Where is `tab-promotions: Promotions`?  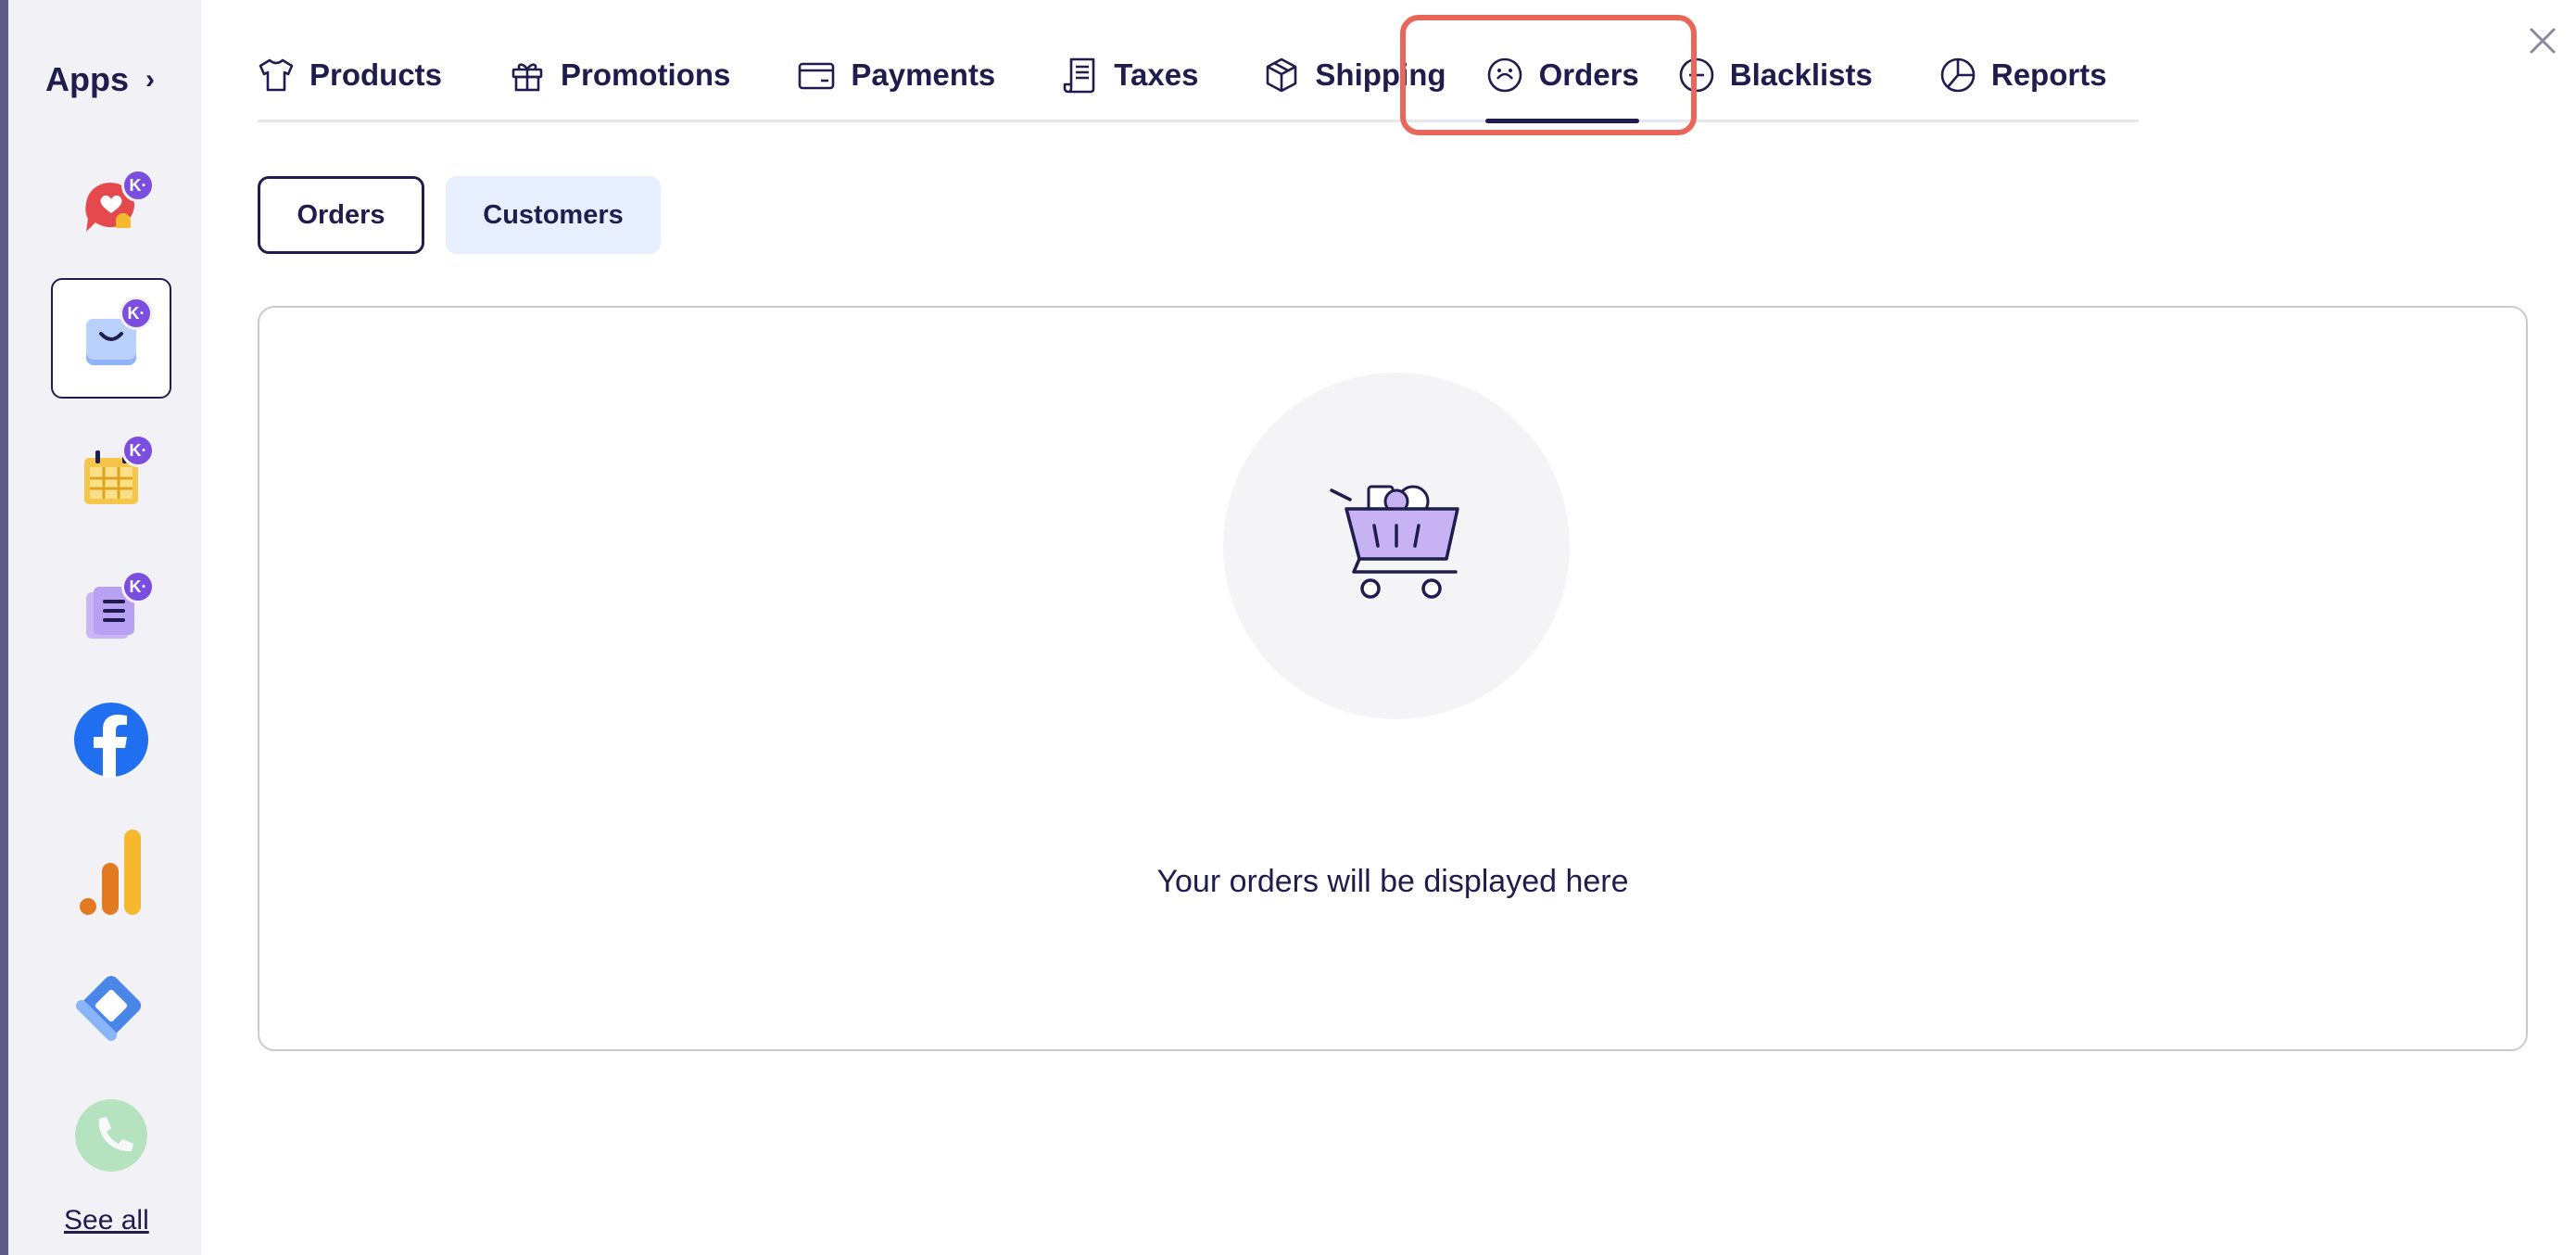 tab-promotions: Promotions is located at coordinates (620, 78).